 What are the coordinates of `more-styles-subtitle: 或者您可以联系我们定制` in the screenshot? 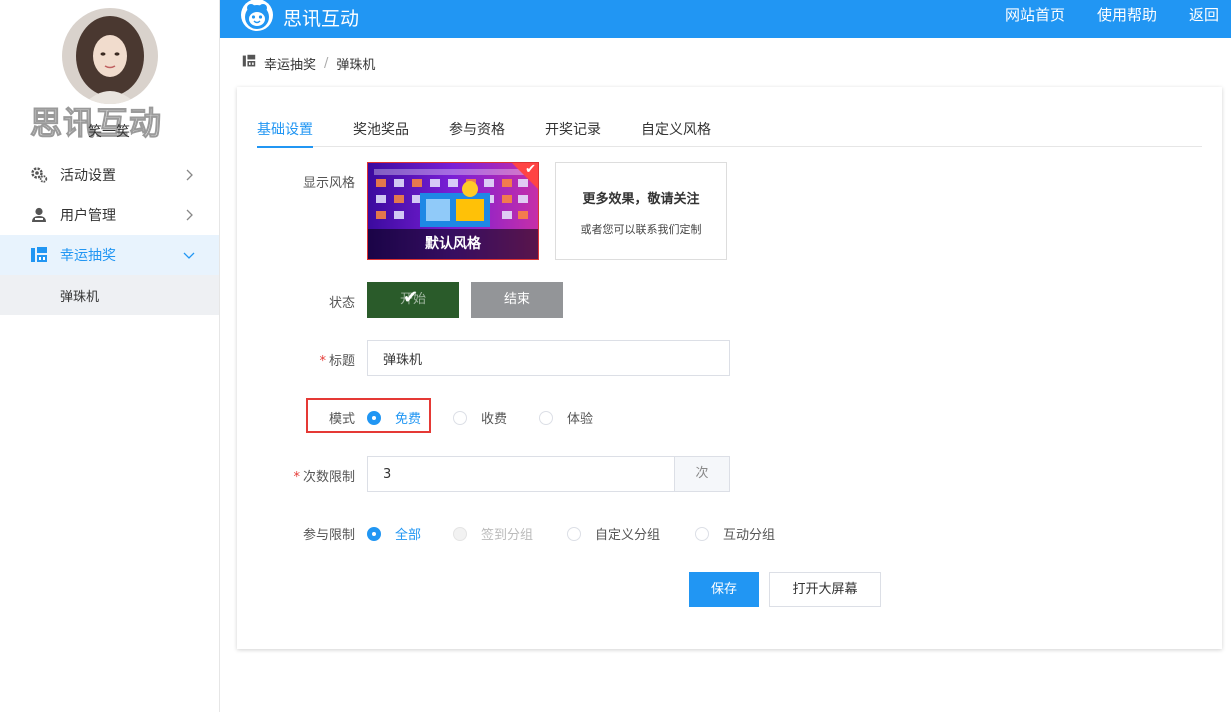 It's located at (641, 229).